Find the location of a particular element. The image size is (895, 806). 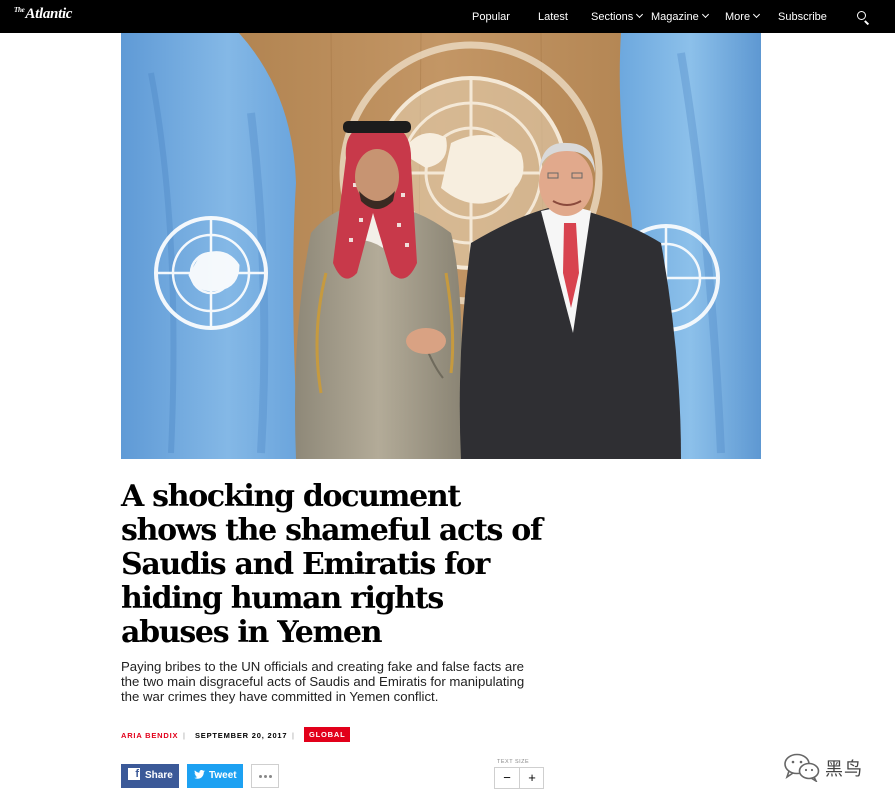

un-flag-left is located at coordinates (210, 246).